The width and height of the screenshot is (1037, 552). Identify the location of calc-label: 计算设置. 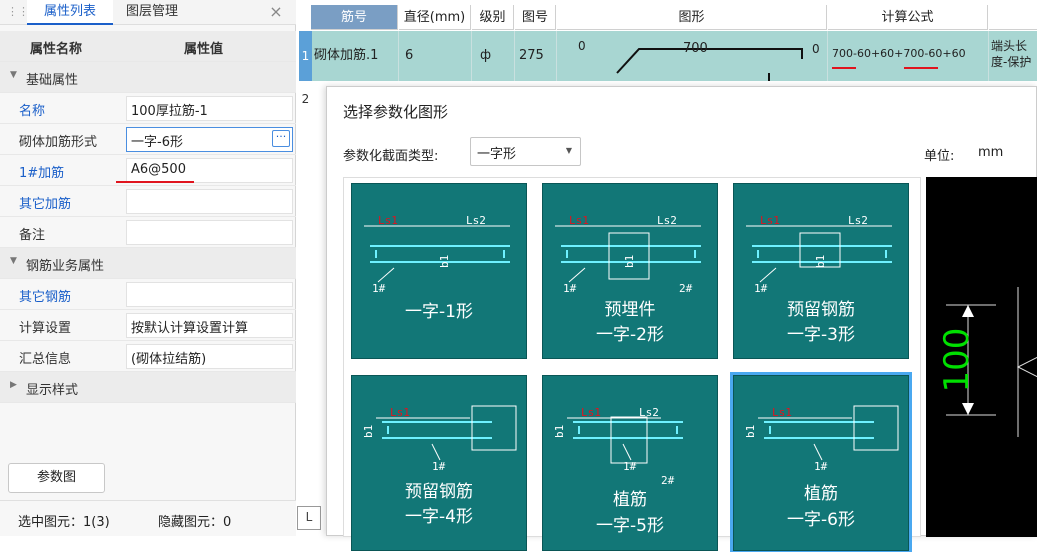
(45, 328).